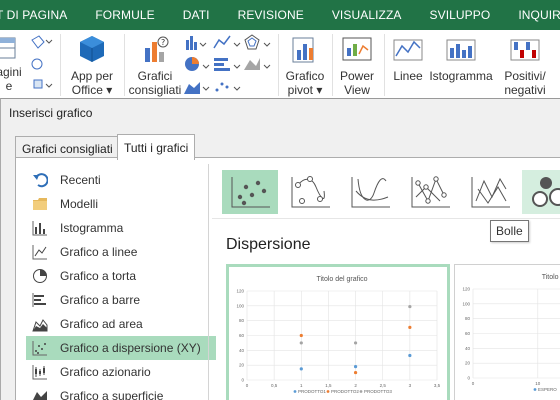  What do you see at coordinates (40, 228) in the screenshot?
I see `column-chart-icon` at bounding box center [40, 228].